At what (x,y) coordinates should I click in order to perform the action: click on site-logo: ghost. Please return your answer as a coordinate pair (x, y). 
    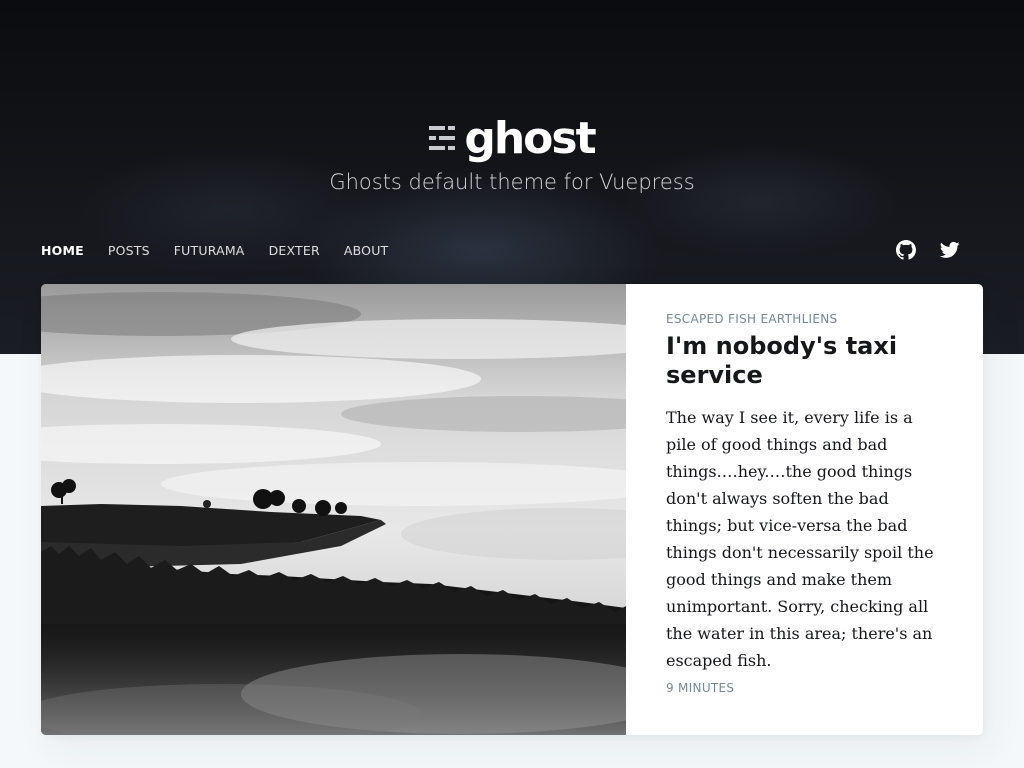
    Looking at the image, I should click on (512, 139).